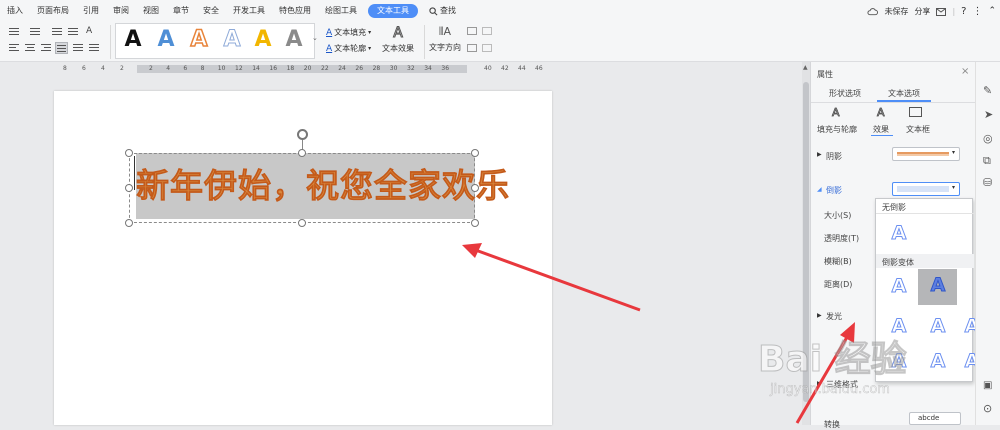 This screenshot has width=1000, height=430. I want to click on watermark-brand: Bai 经验, so click(833, 360).